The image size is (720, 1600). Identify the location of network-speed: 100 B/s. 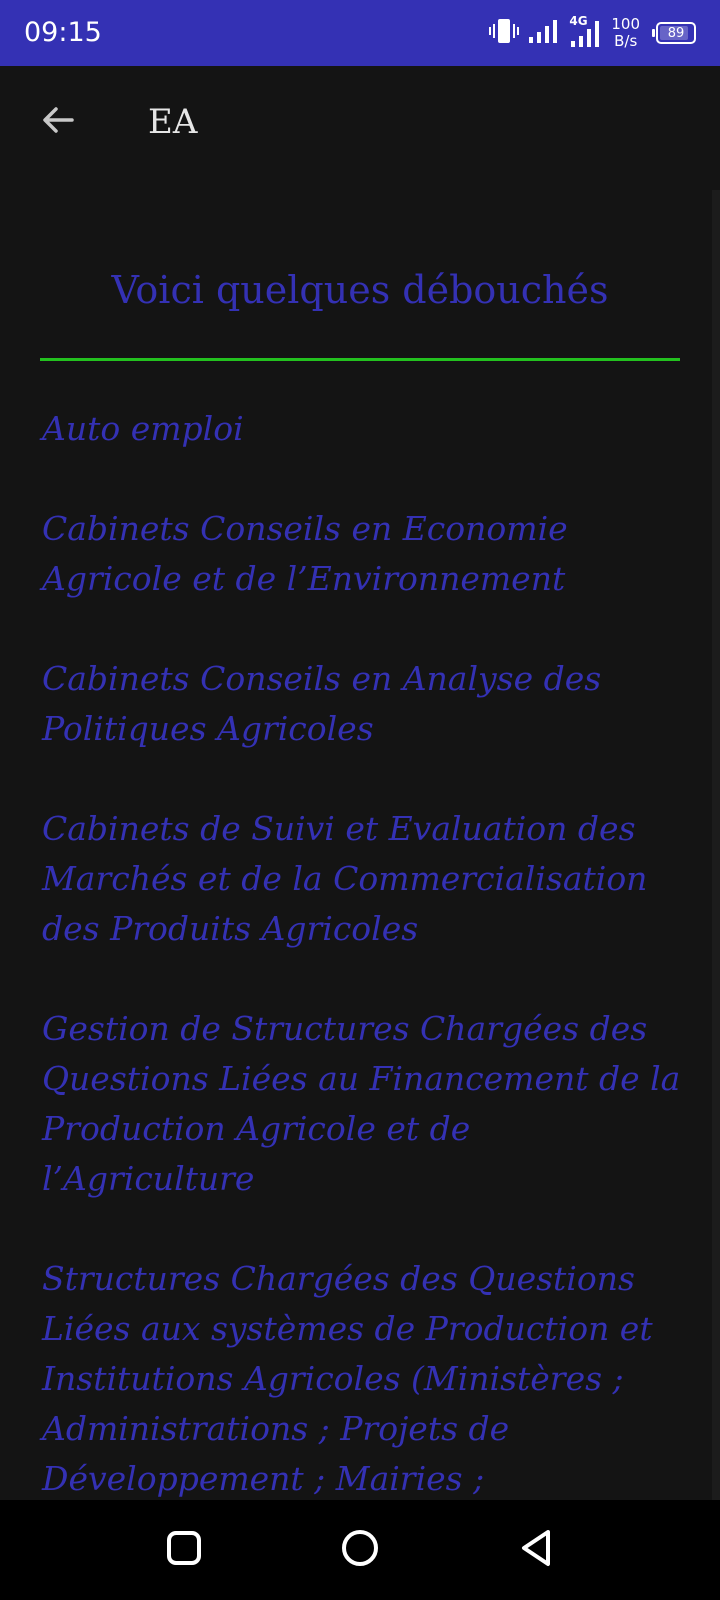
(625, 33).